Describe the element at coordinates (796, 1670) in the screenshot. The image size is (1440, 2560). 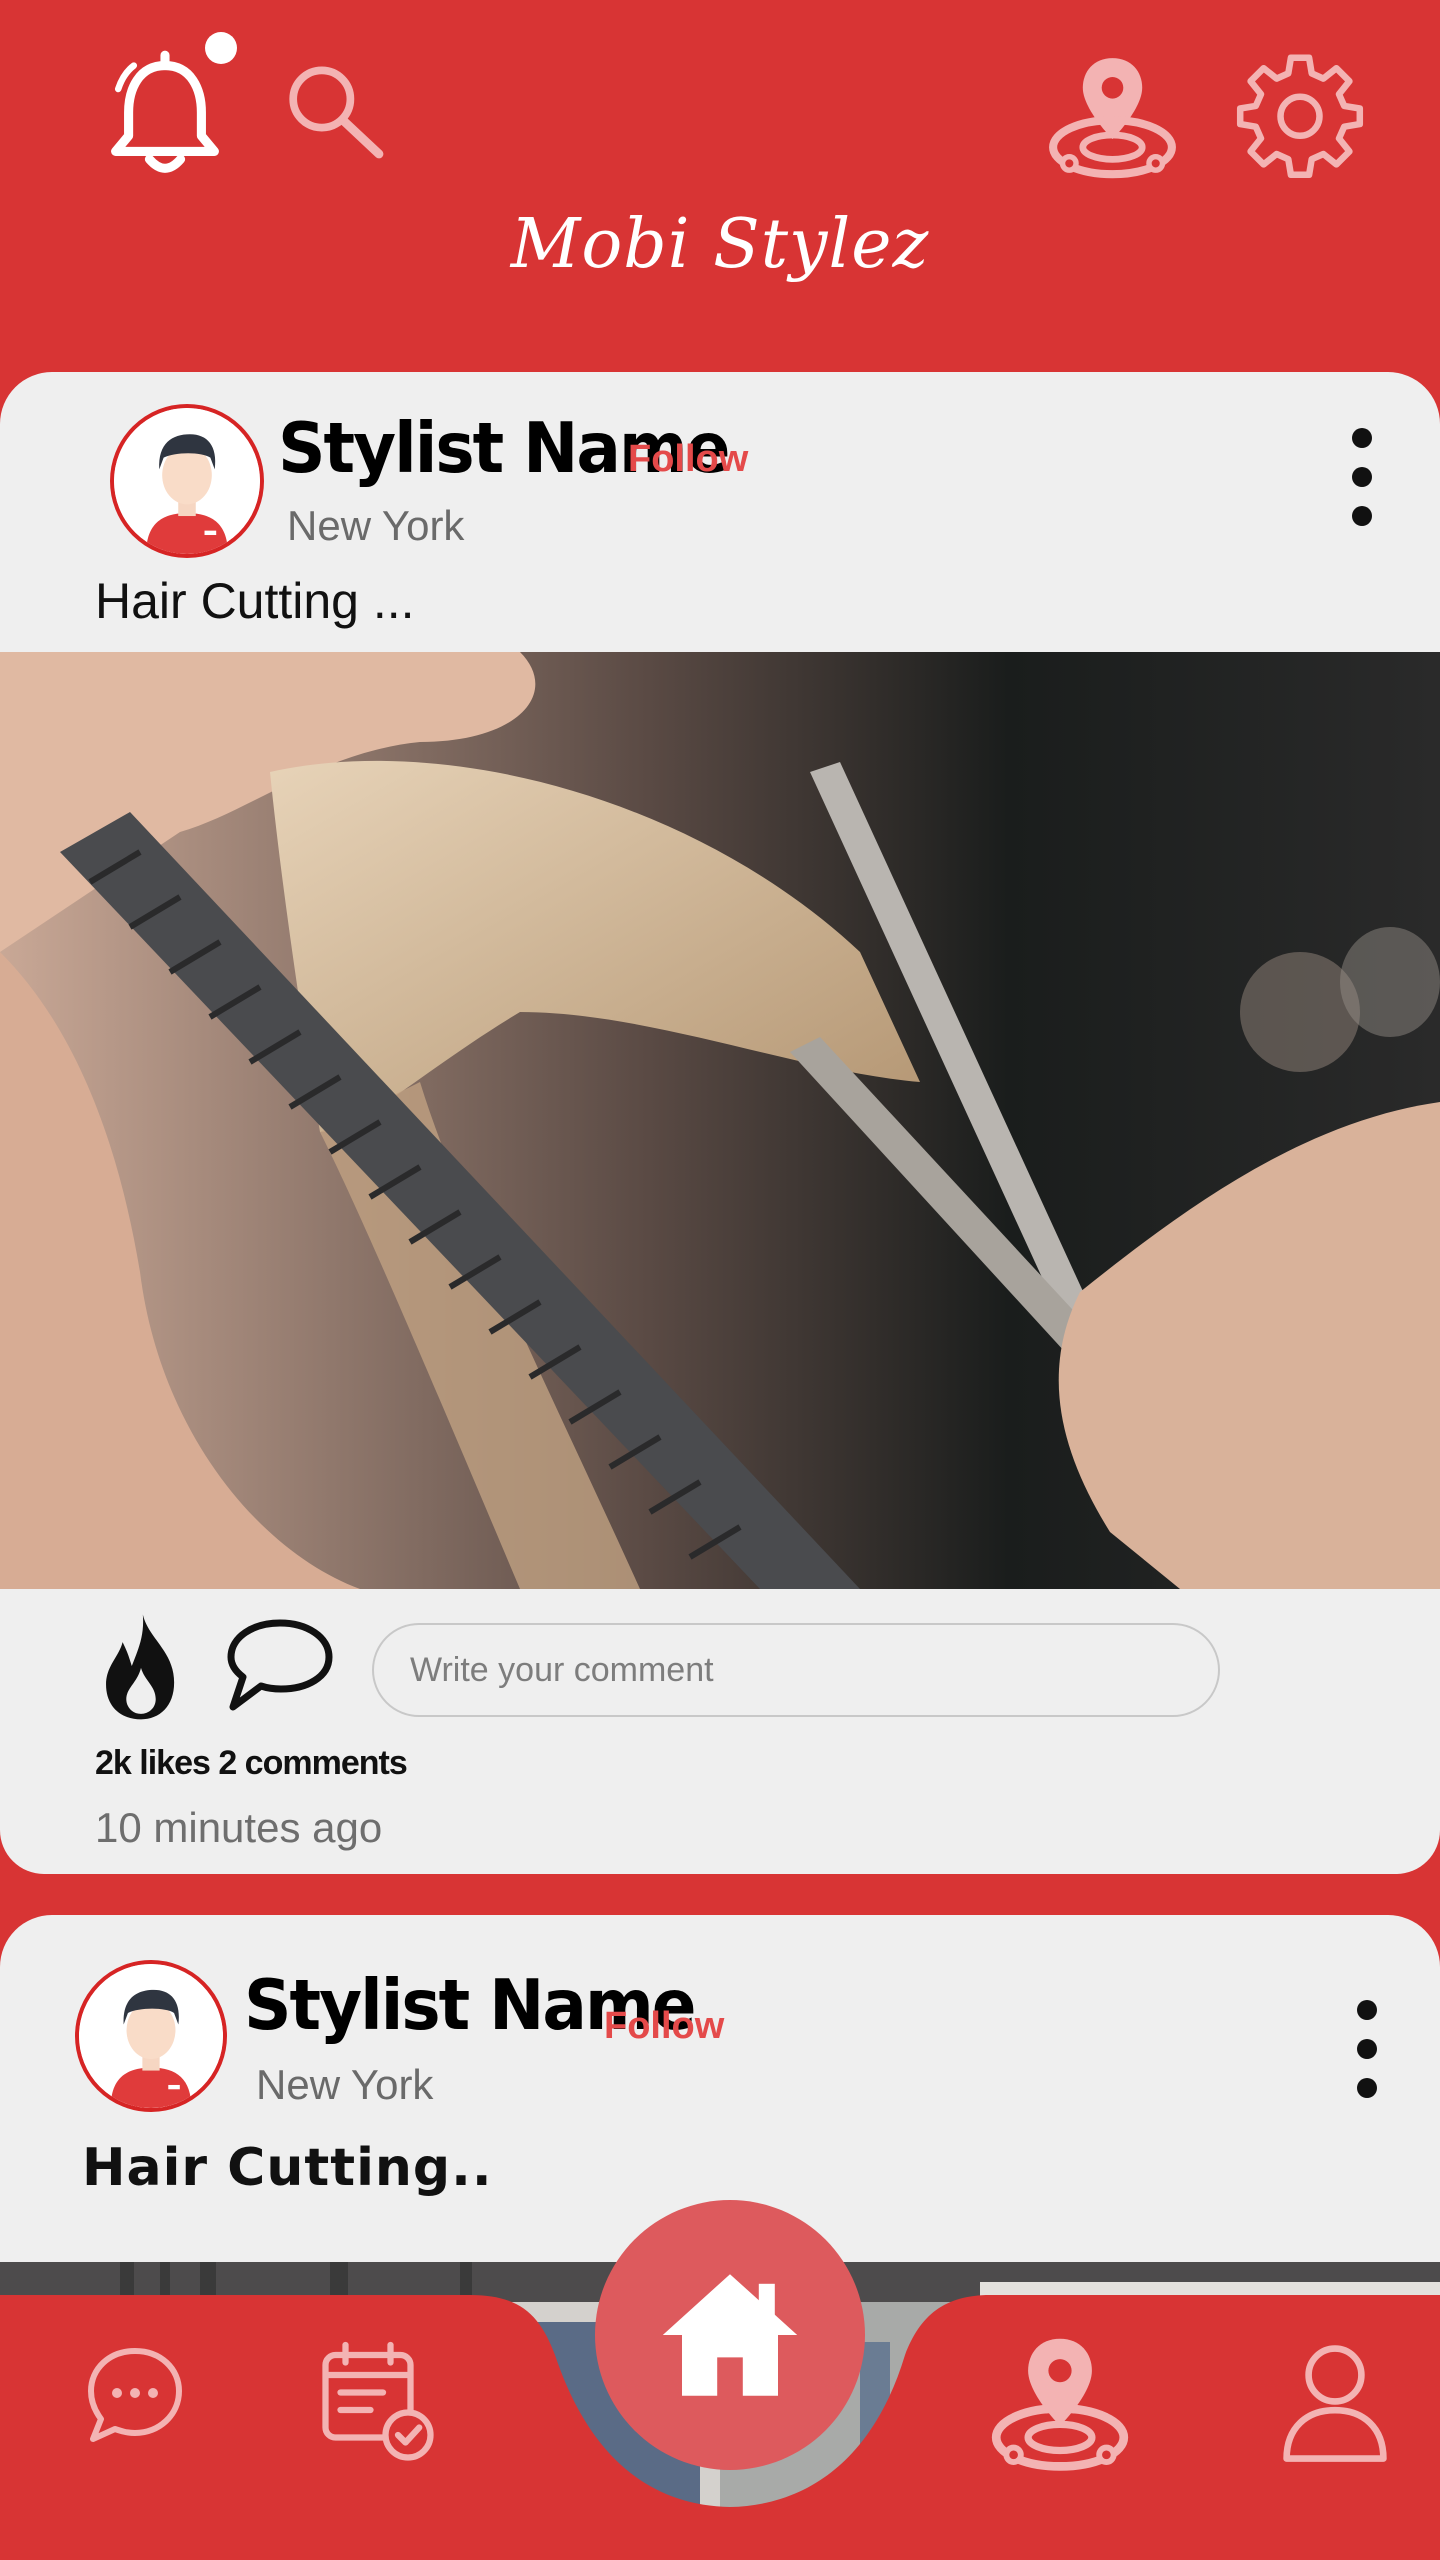
I see `comment-input` at that location.